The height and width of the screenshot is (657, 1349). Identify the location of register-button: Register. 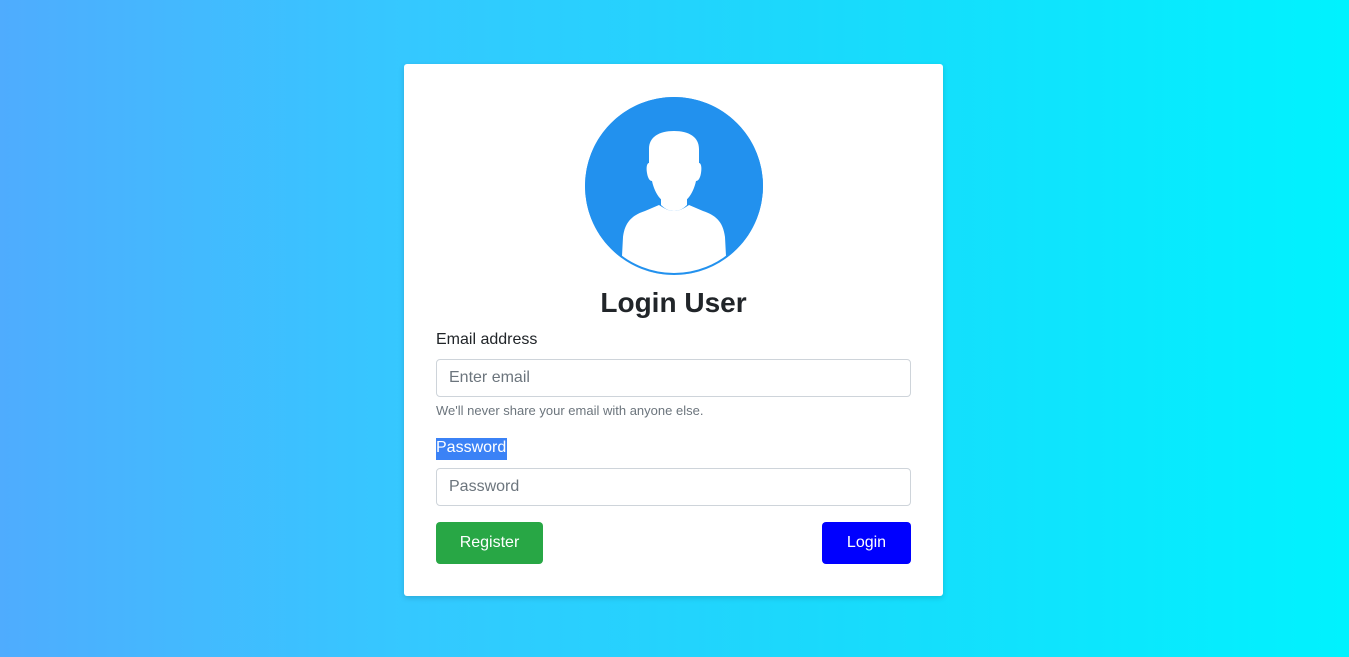
(489, 543).